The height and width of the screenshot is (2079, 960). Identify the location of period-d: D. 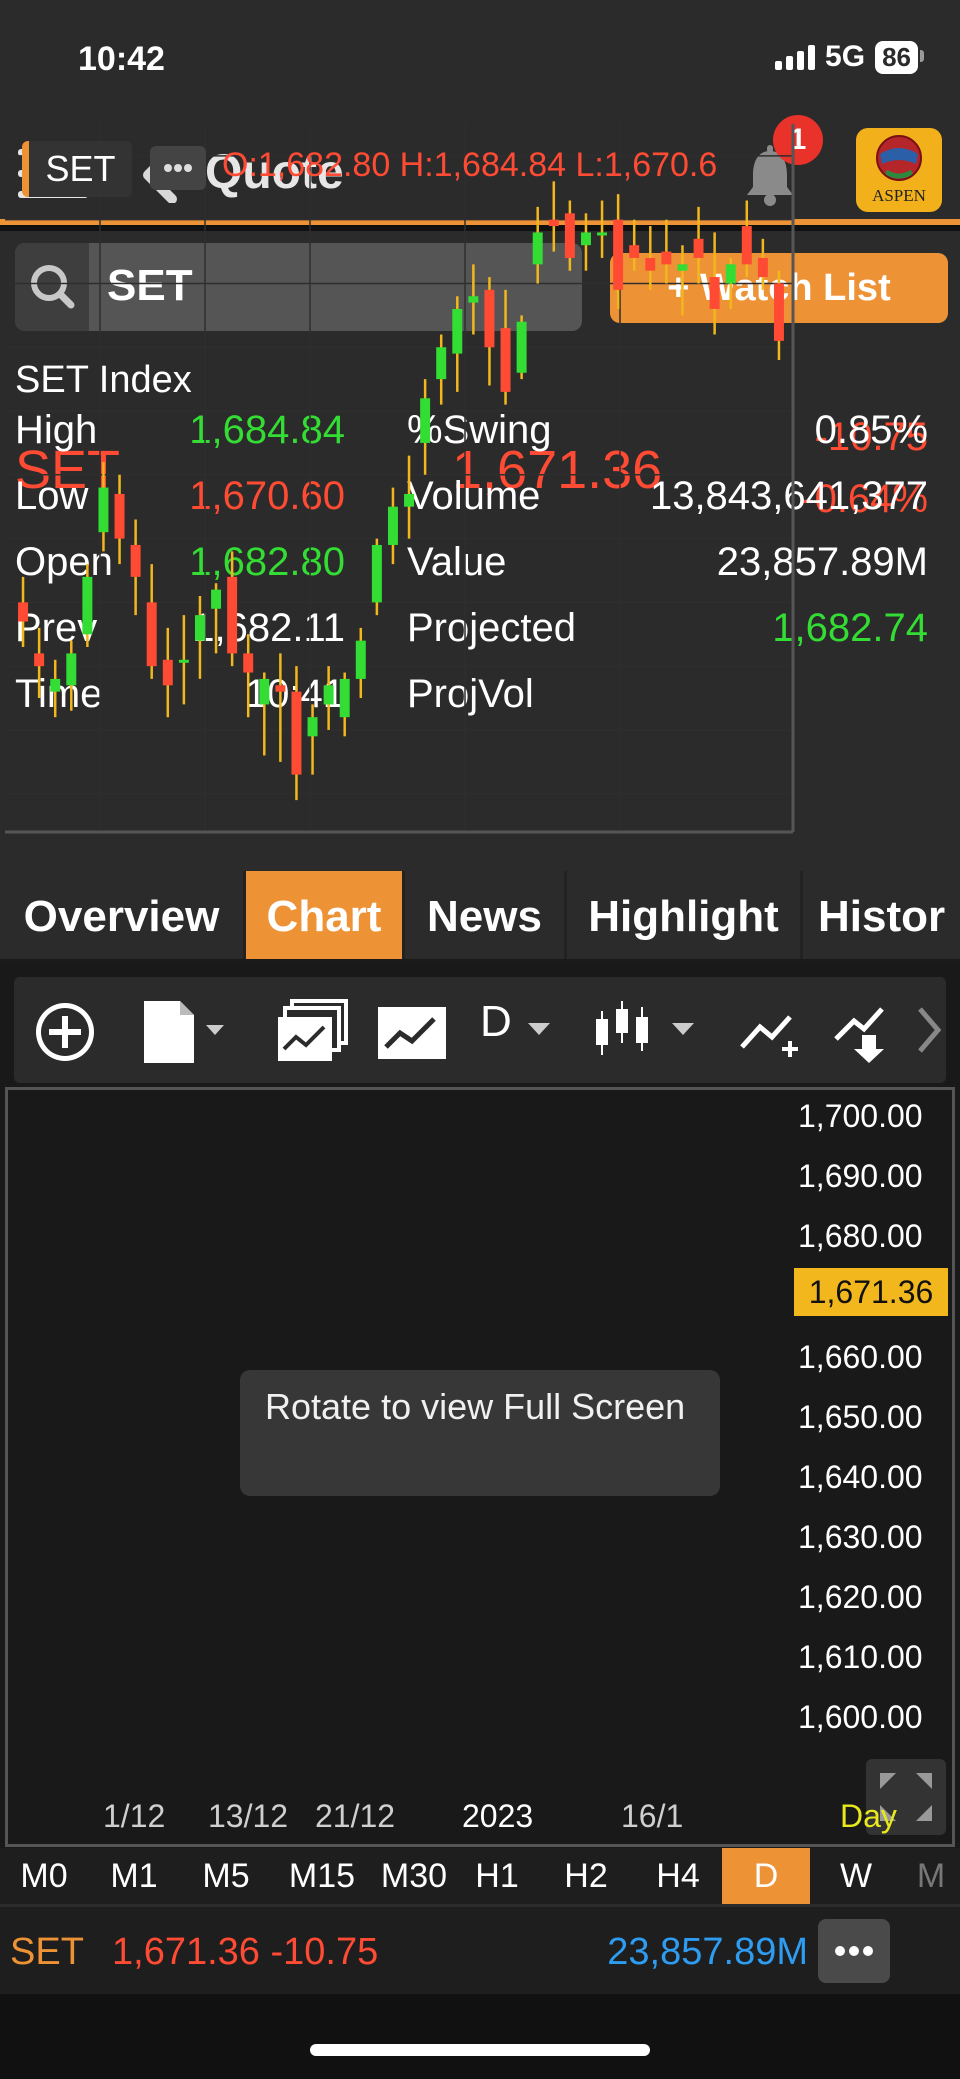
(766, 1876).